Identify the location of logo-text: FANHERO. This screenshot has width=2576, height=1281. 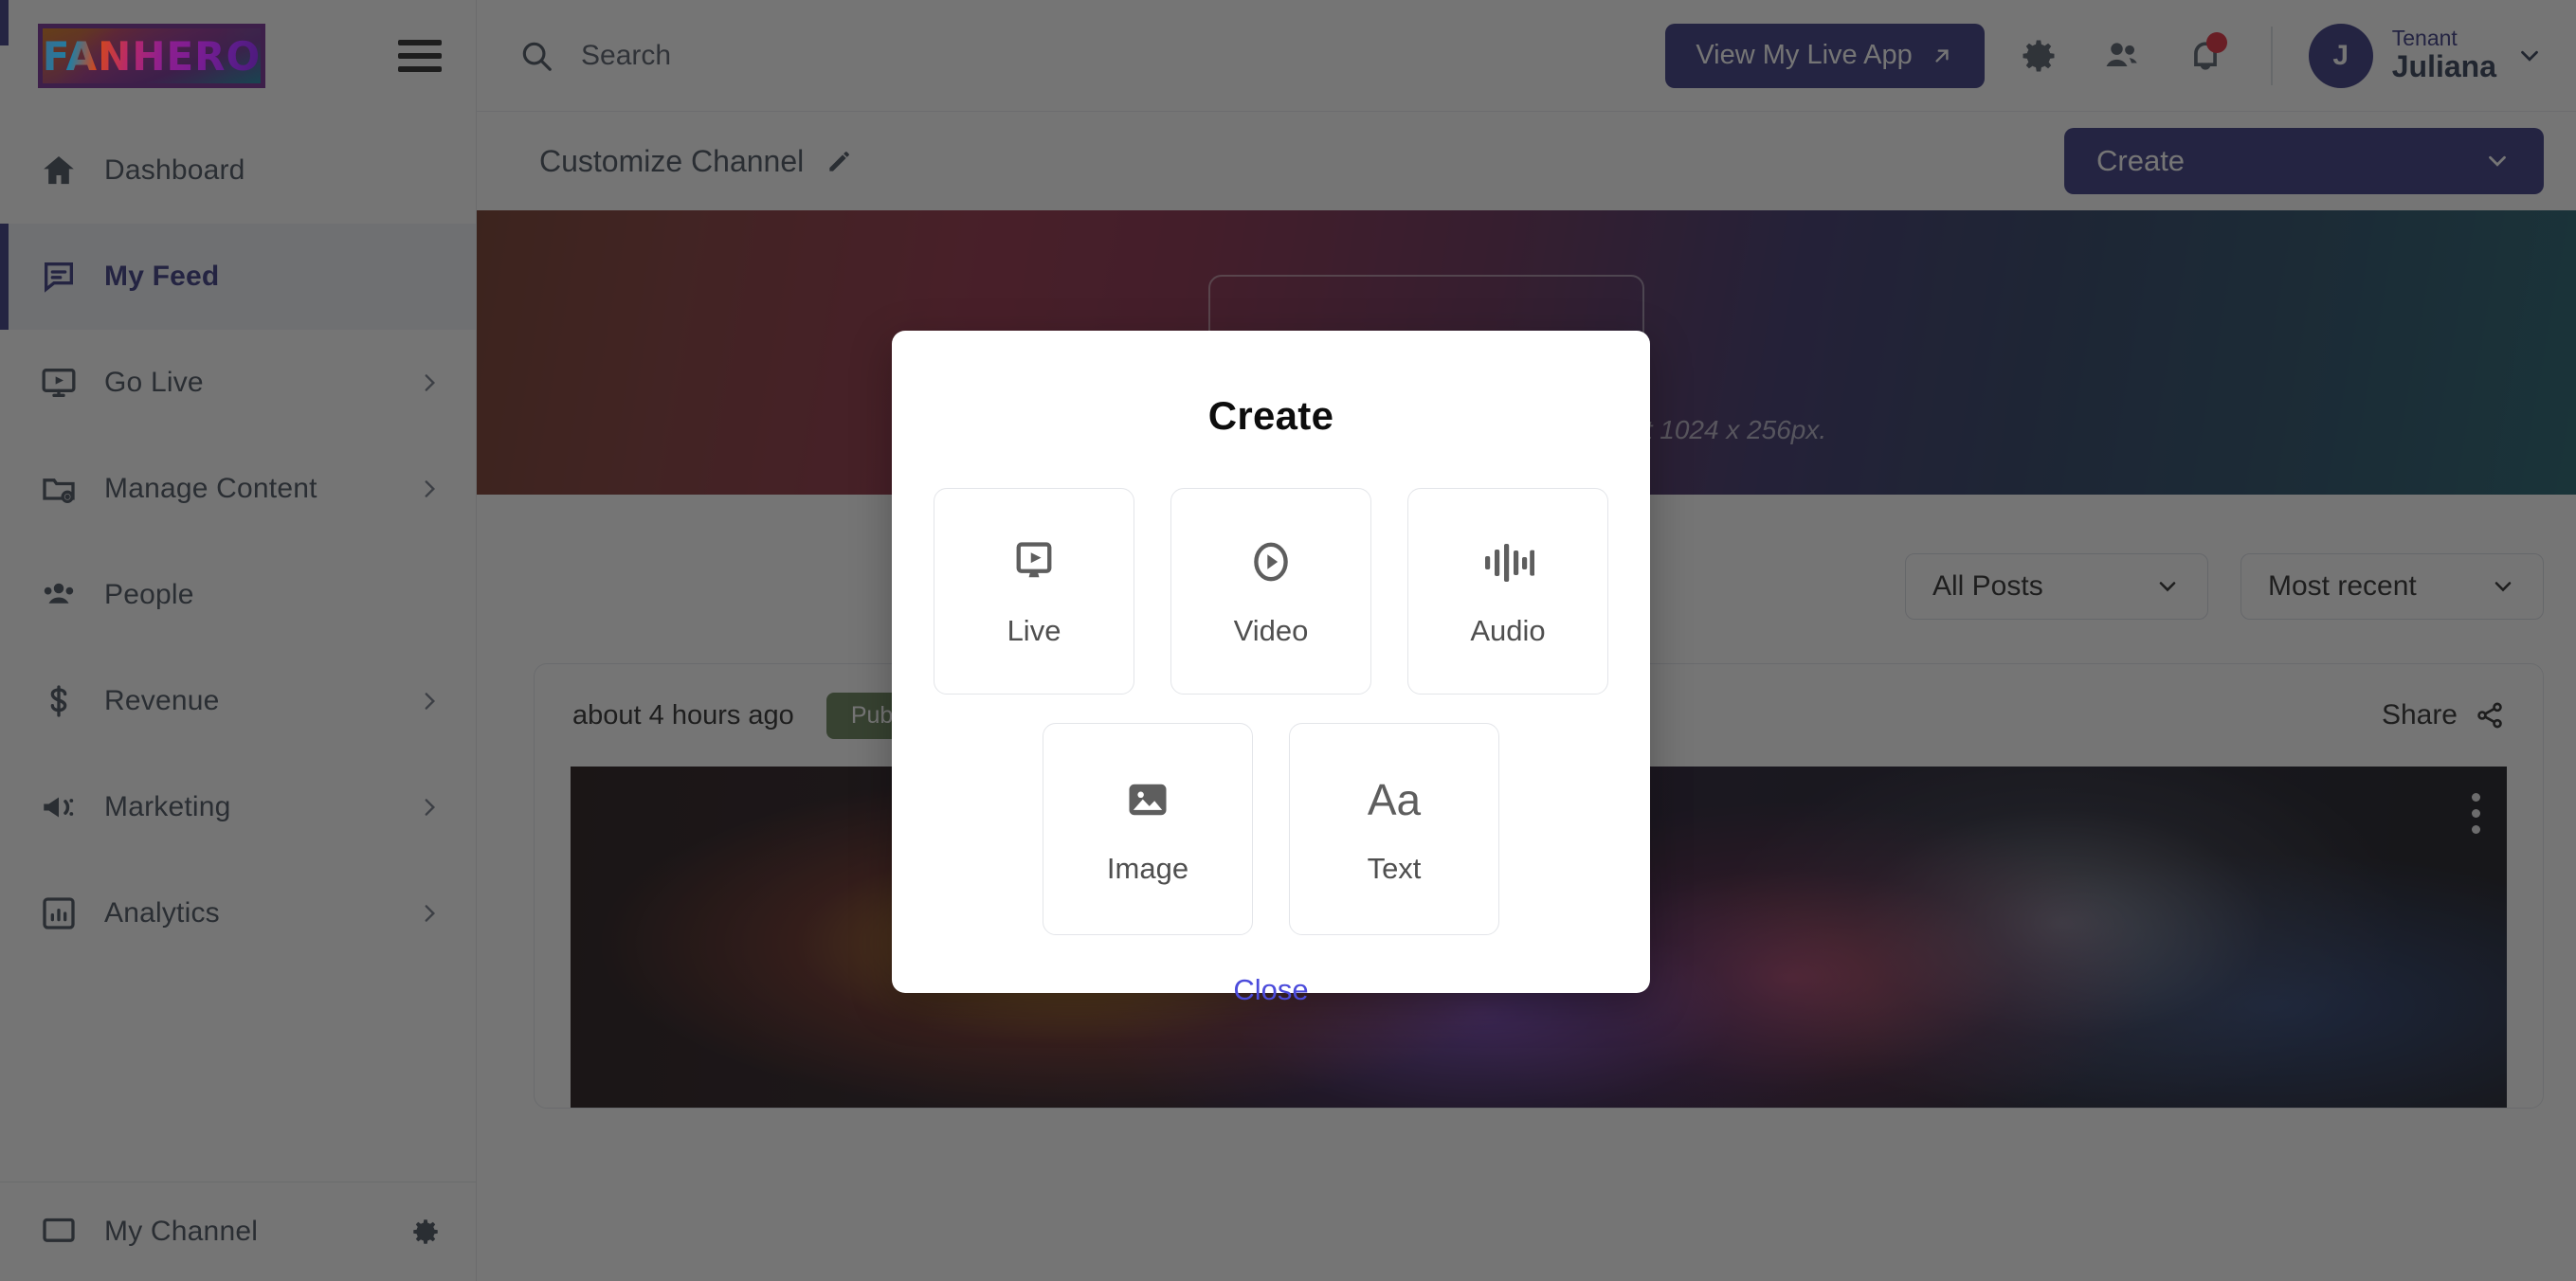
(152, 56).